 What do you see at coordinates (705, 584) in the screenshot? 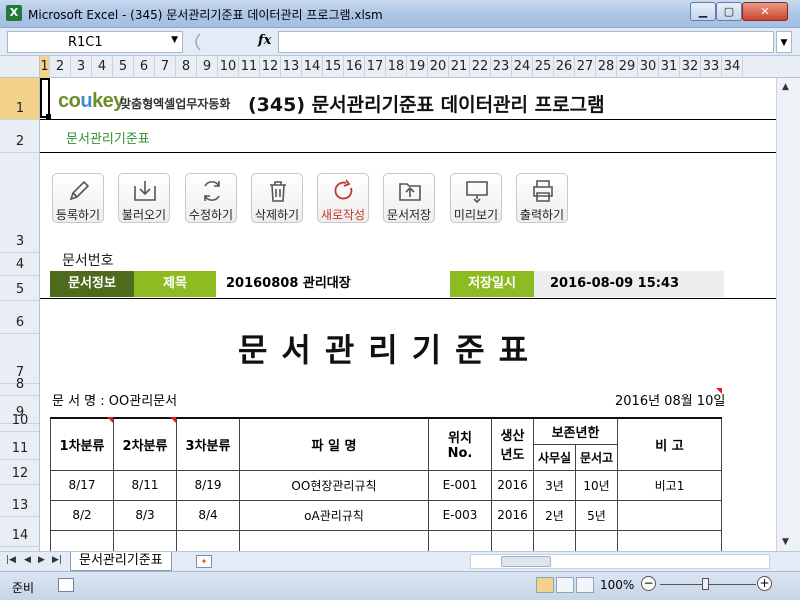
I see `zoom-slider-thumb` at bounding box center [705, 584].